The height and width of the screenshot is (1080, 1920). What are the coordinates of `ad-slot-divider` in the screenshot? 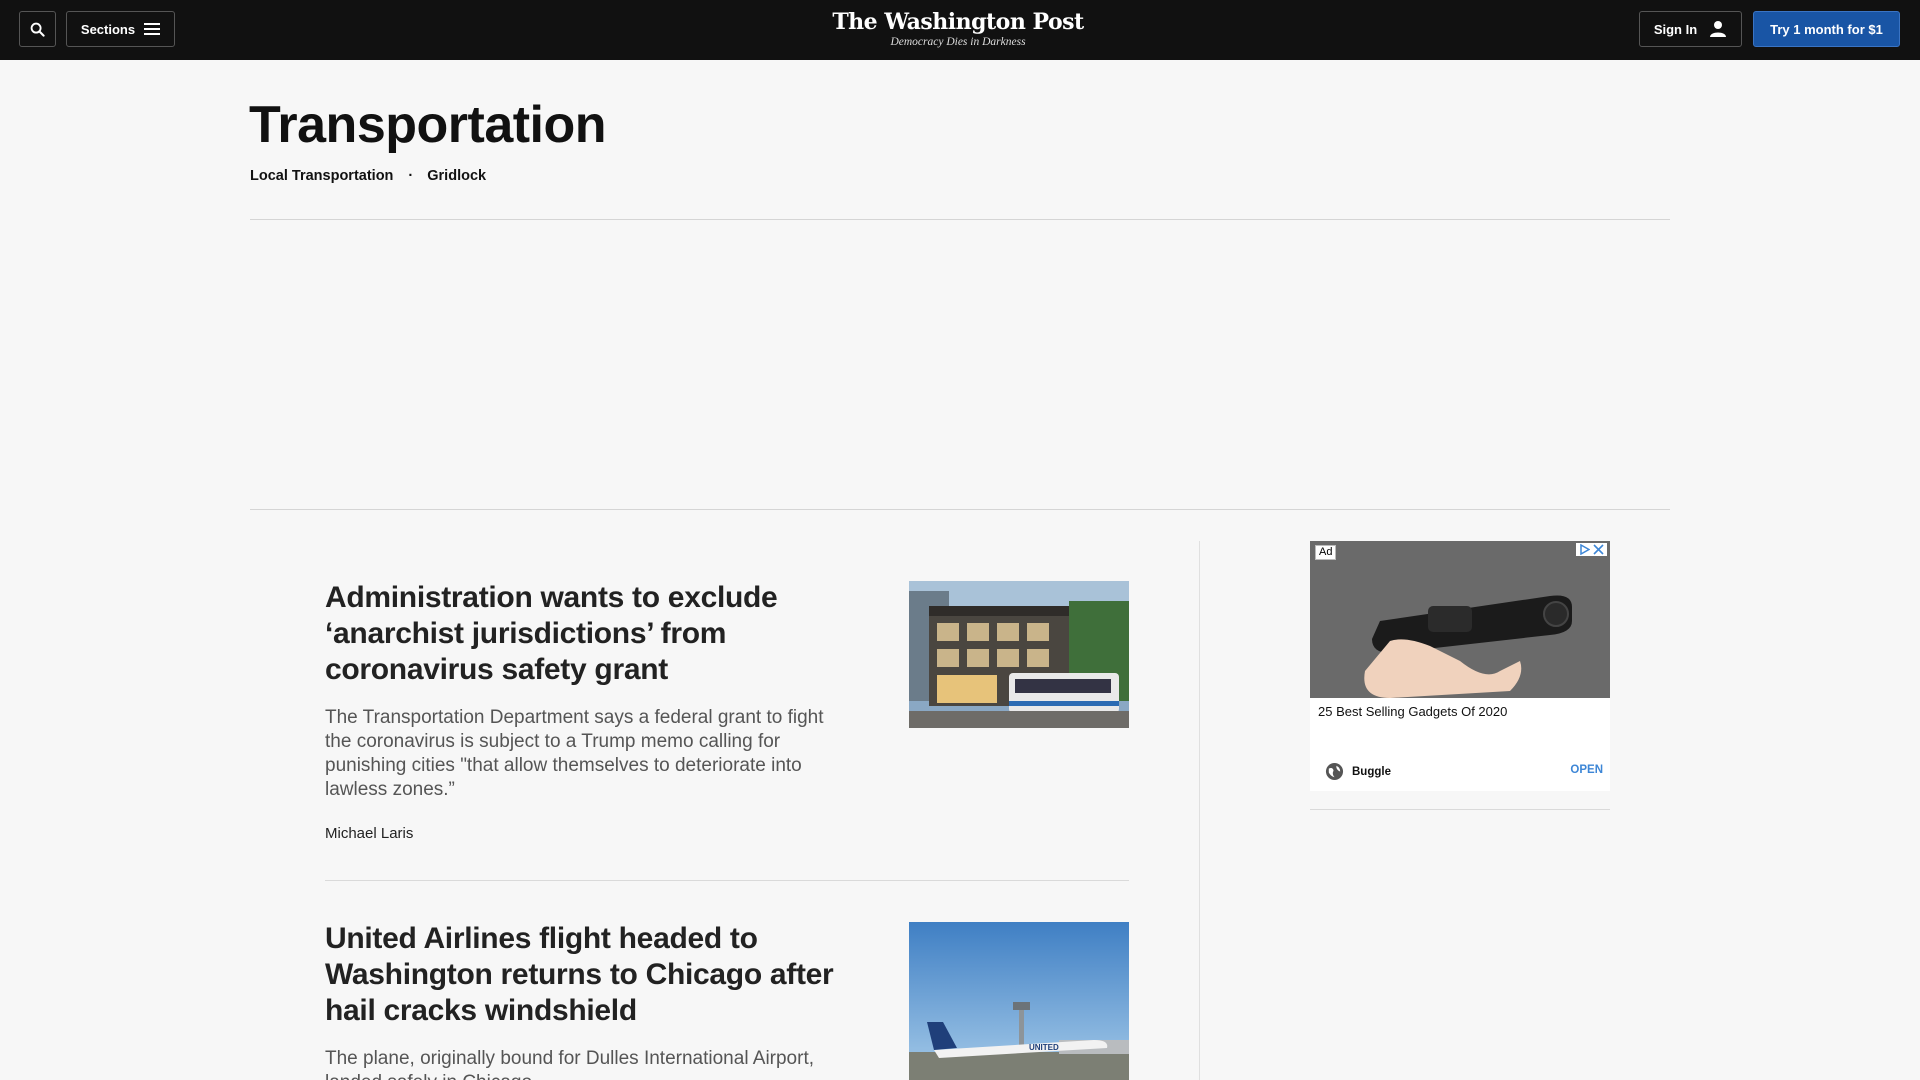 It's located at (960, 509).